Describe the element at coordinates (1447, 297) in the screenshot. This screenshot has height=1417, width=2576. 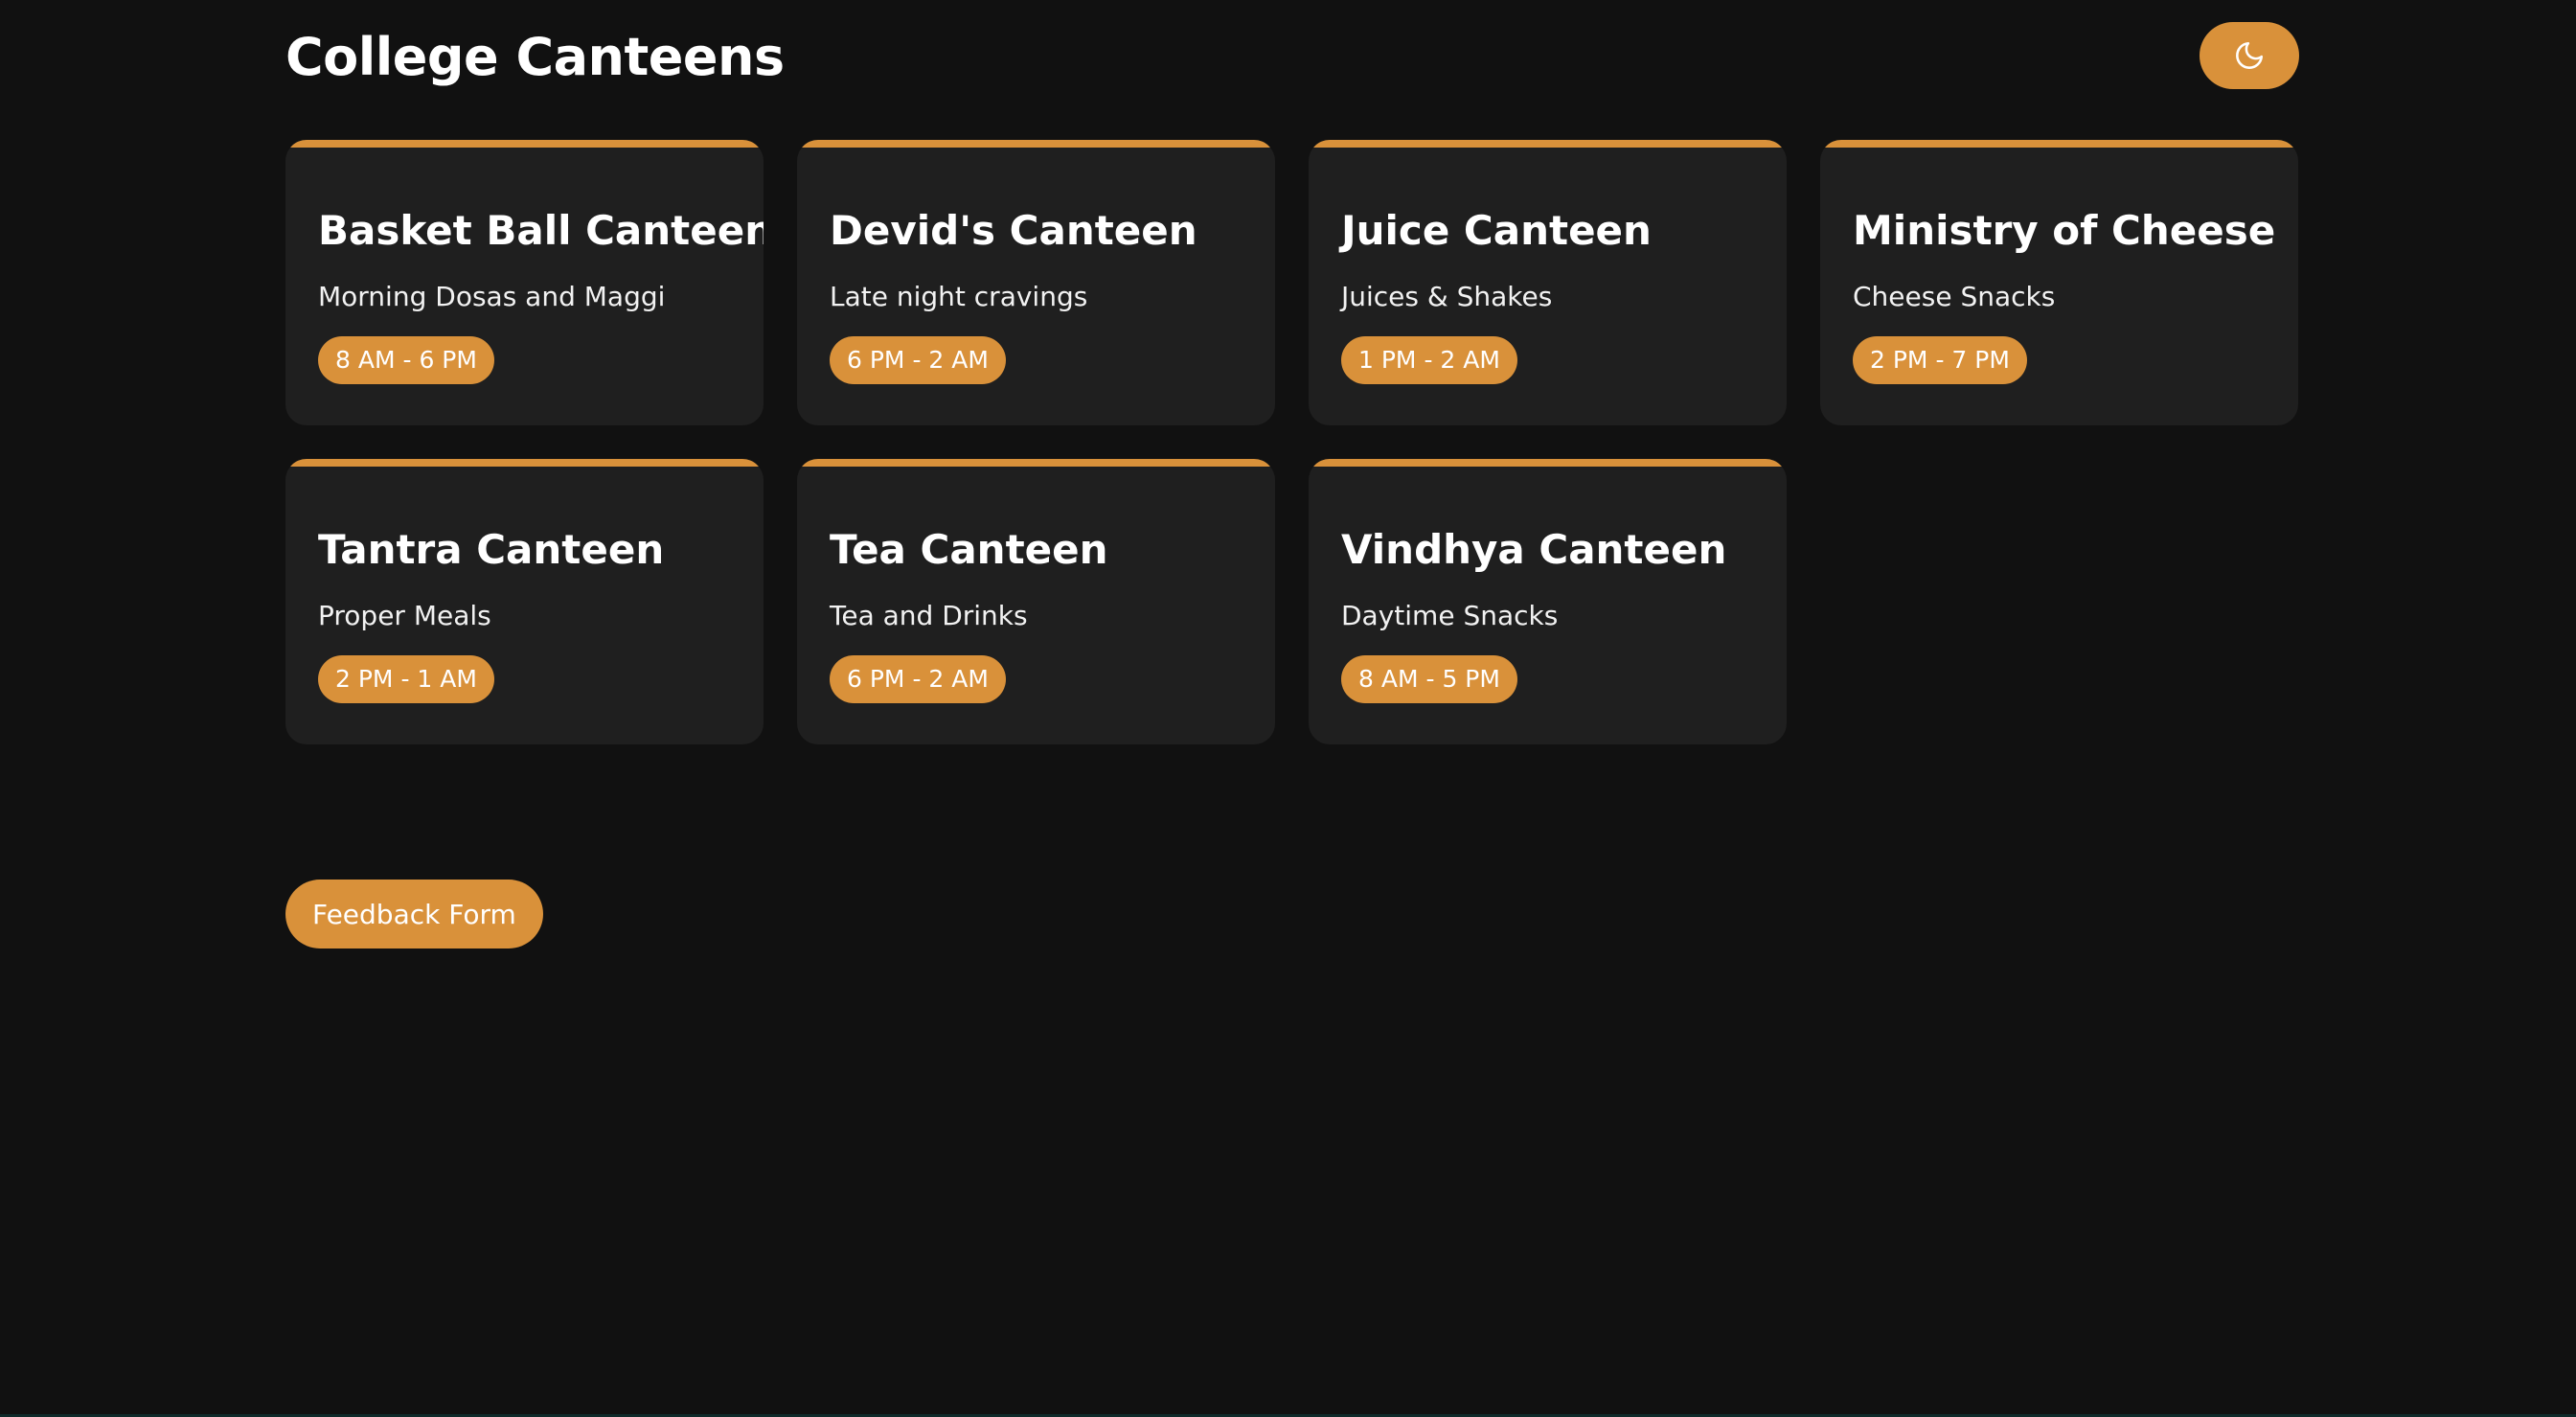
I see `canteen-description: Juices & Shakes` at that location.